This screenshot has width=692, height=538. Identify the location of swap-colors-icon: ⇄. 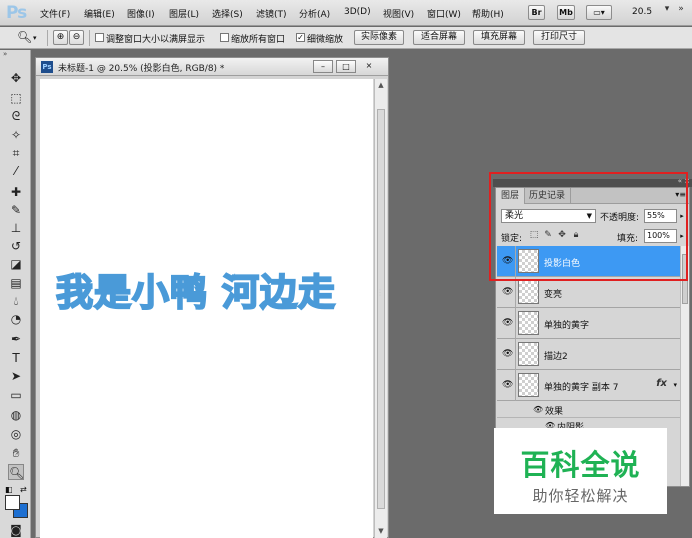
(23, 489).